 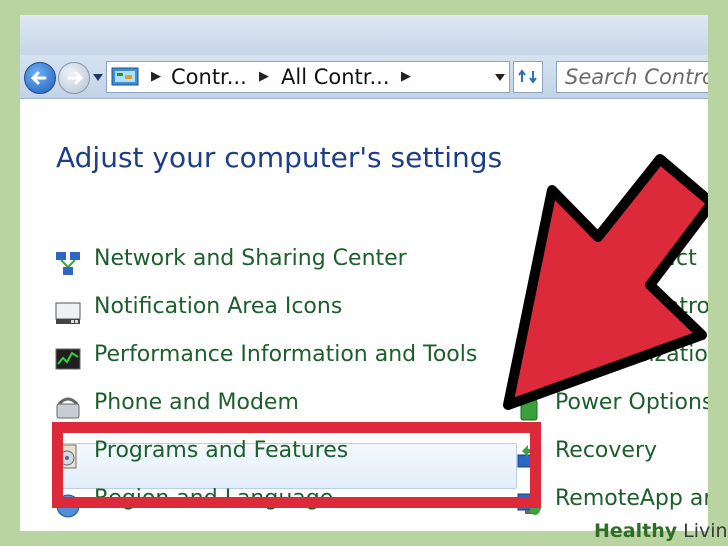 What do you see at coordinates (605, 282) in the screenshot?
I see `red-arrow-pointer` at bounding box center [605, 282].